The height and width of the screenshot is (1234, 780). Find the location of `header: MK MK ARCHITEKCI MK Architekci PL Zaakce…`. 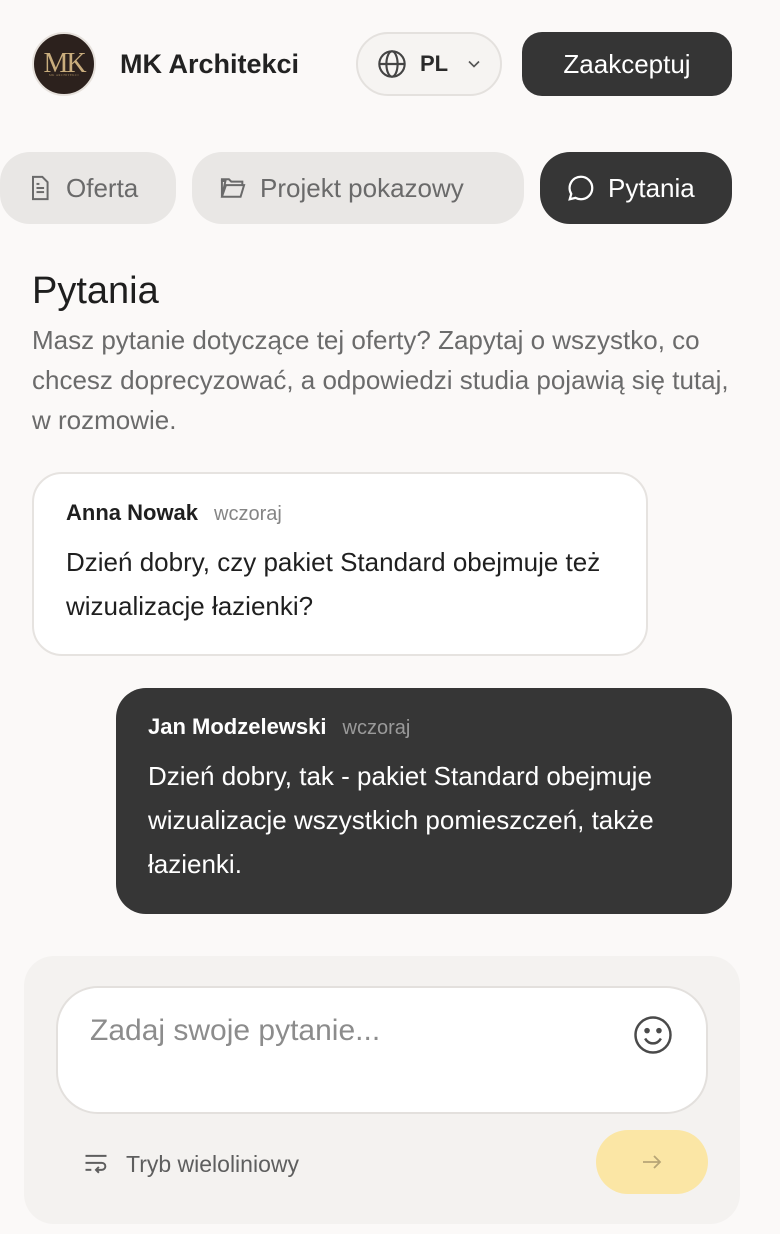

header: MK MK ARCHITEKCI MK Architekci PL Zaakce… is located at coordinates (382, 64).